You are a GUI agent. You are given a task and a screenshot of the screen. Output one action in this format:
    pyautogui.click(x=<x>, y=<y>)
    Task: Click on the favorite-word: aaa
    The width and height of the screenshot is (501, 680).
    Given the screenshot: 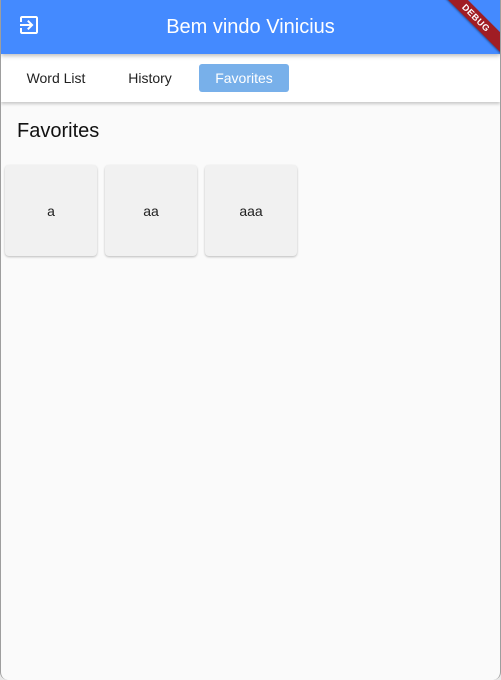 What is the action you would take?
    pyautogui.click(x=251, y=210)
    